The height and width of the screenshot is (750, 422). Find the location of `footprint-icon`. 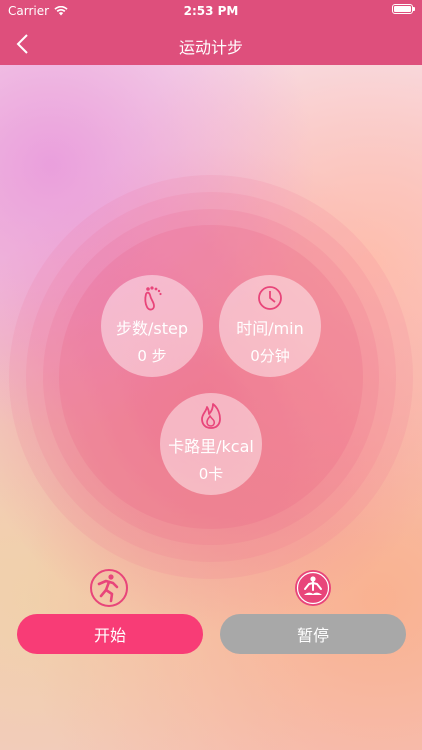

footprint-icon is located at coordinates (153, 298).